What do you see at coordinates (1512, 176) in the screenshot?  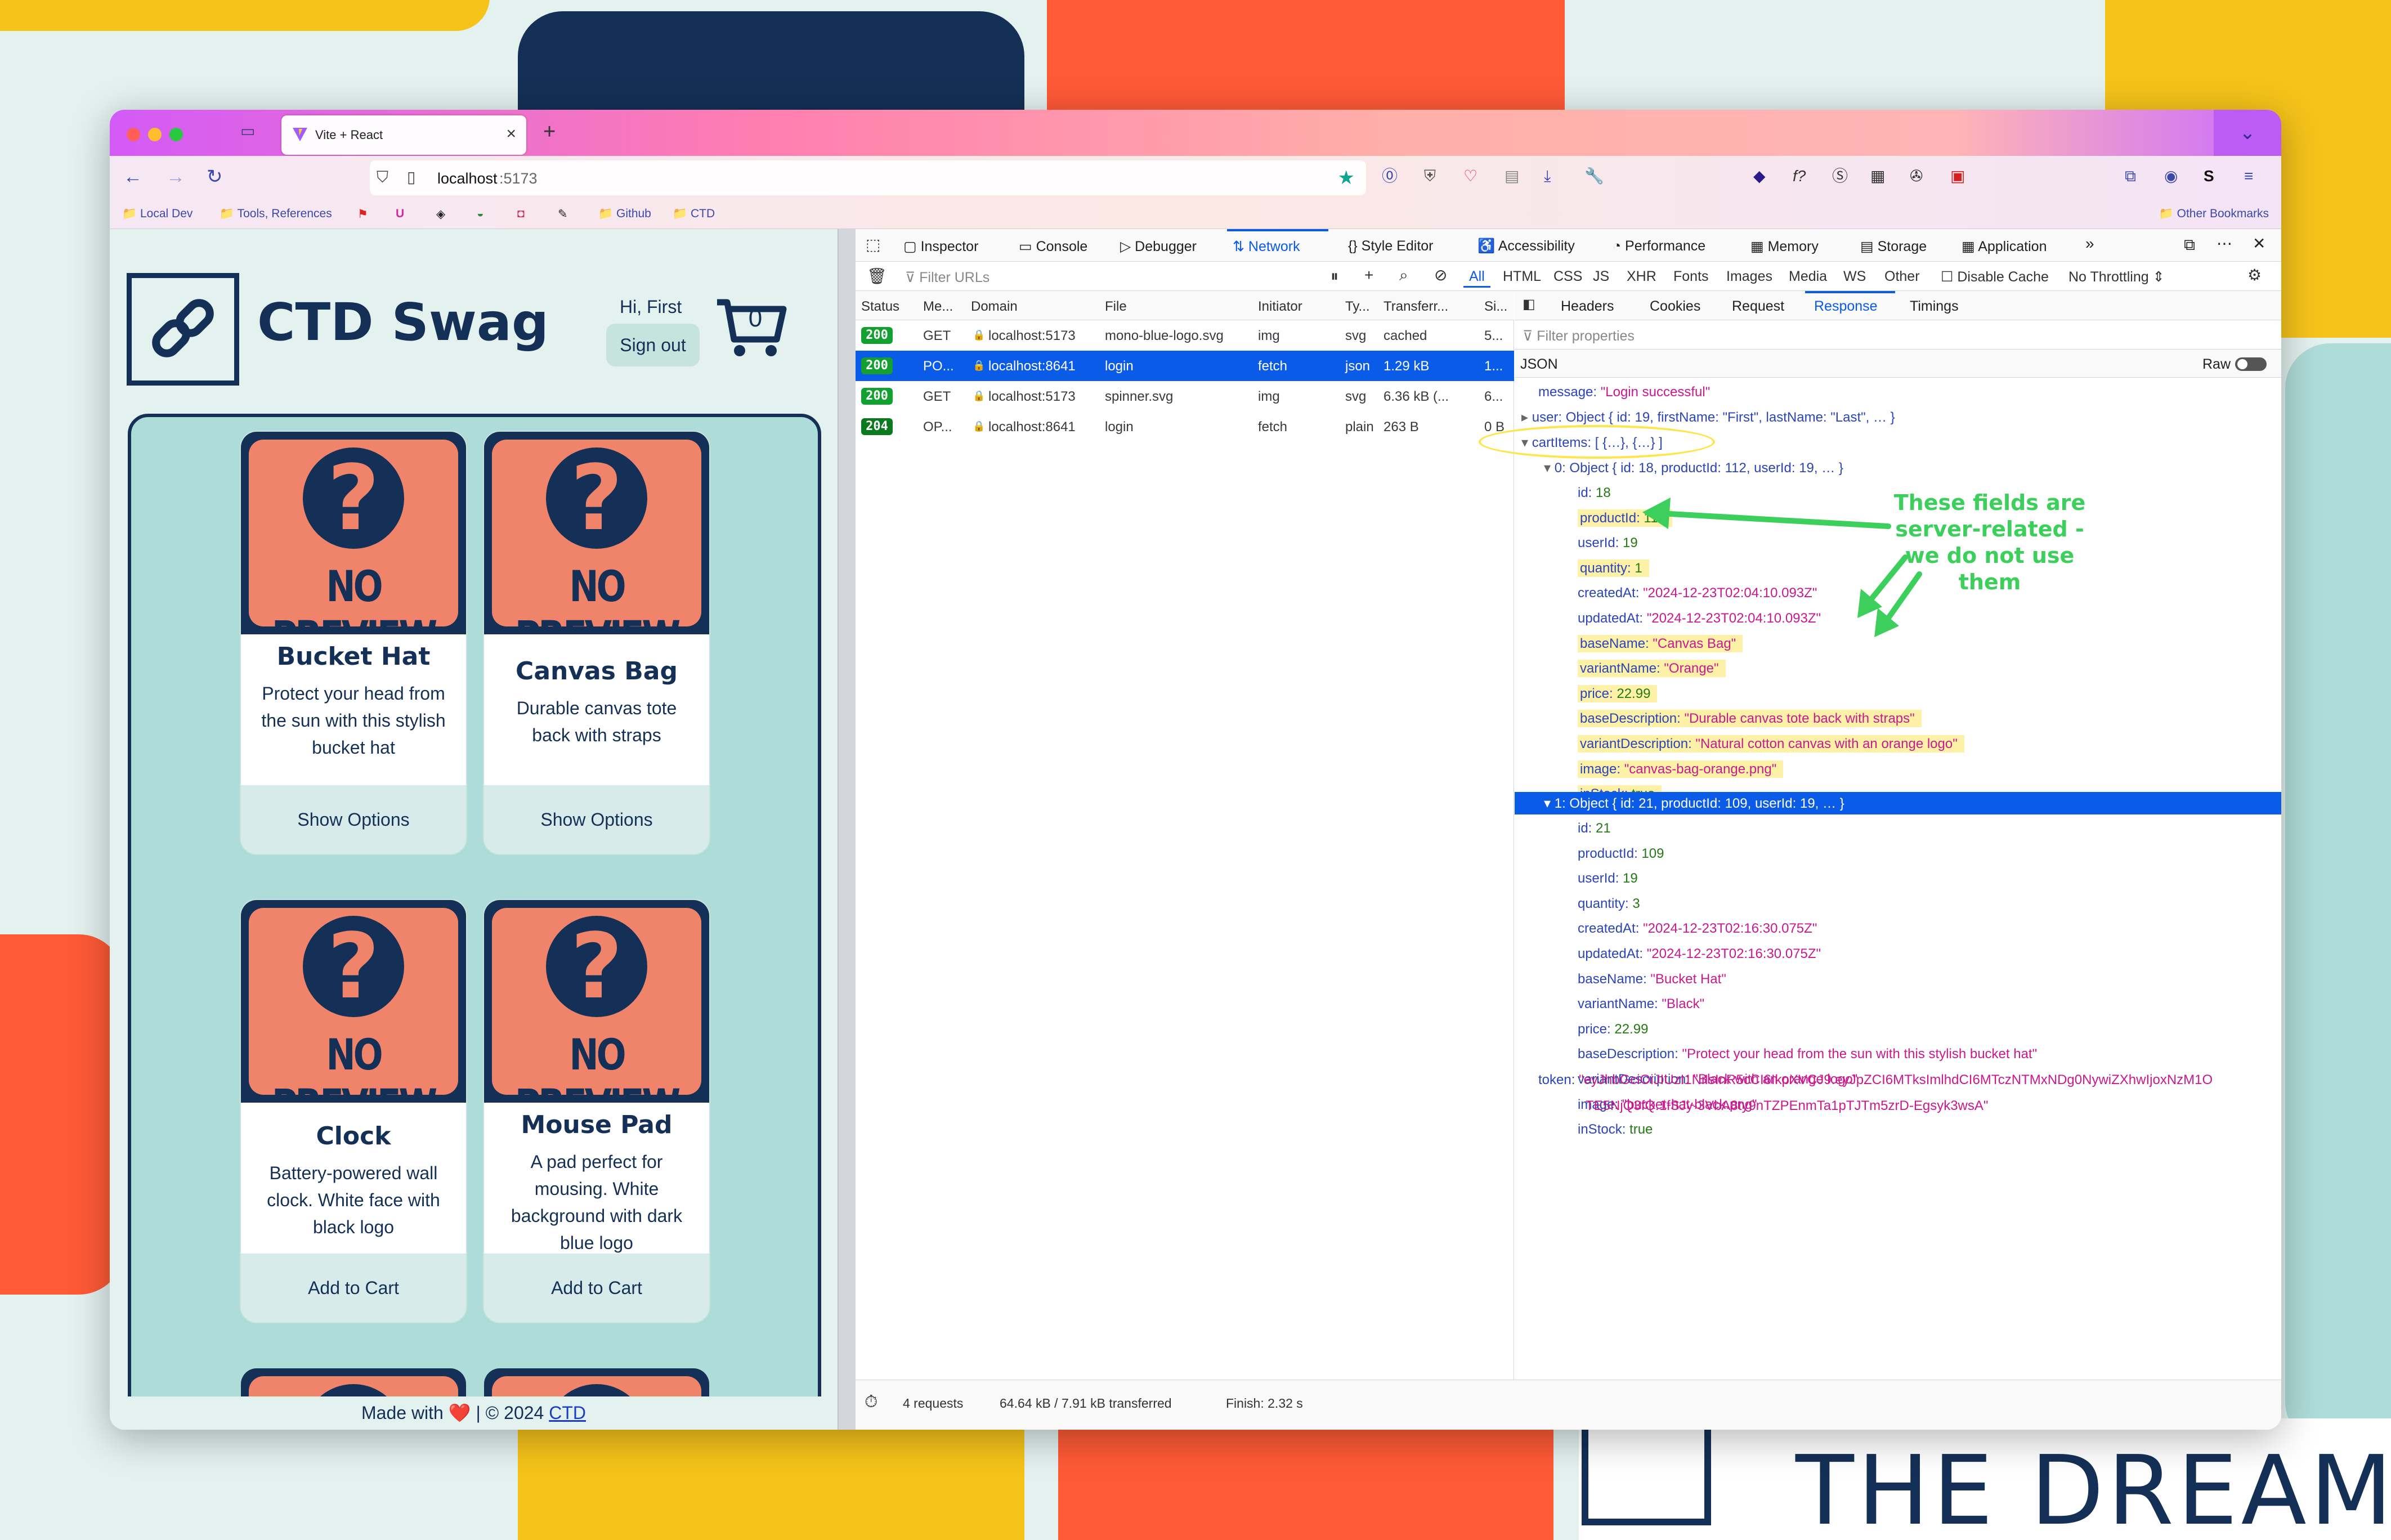 I see `reader-icon: ▤` at bounding box center [1512, 176].